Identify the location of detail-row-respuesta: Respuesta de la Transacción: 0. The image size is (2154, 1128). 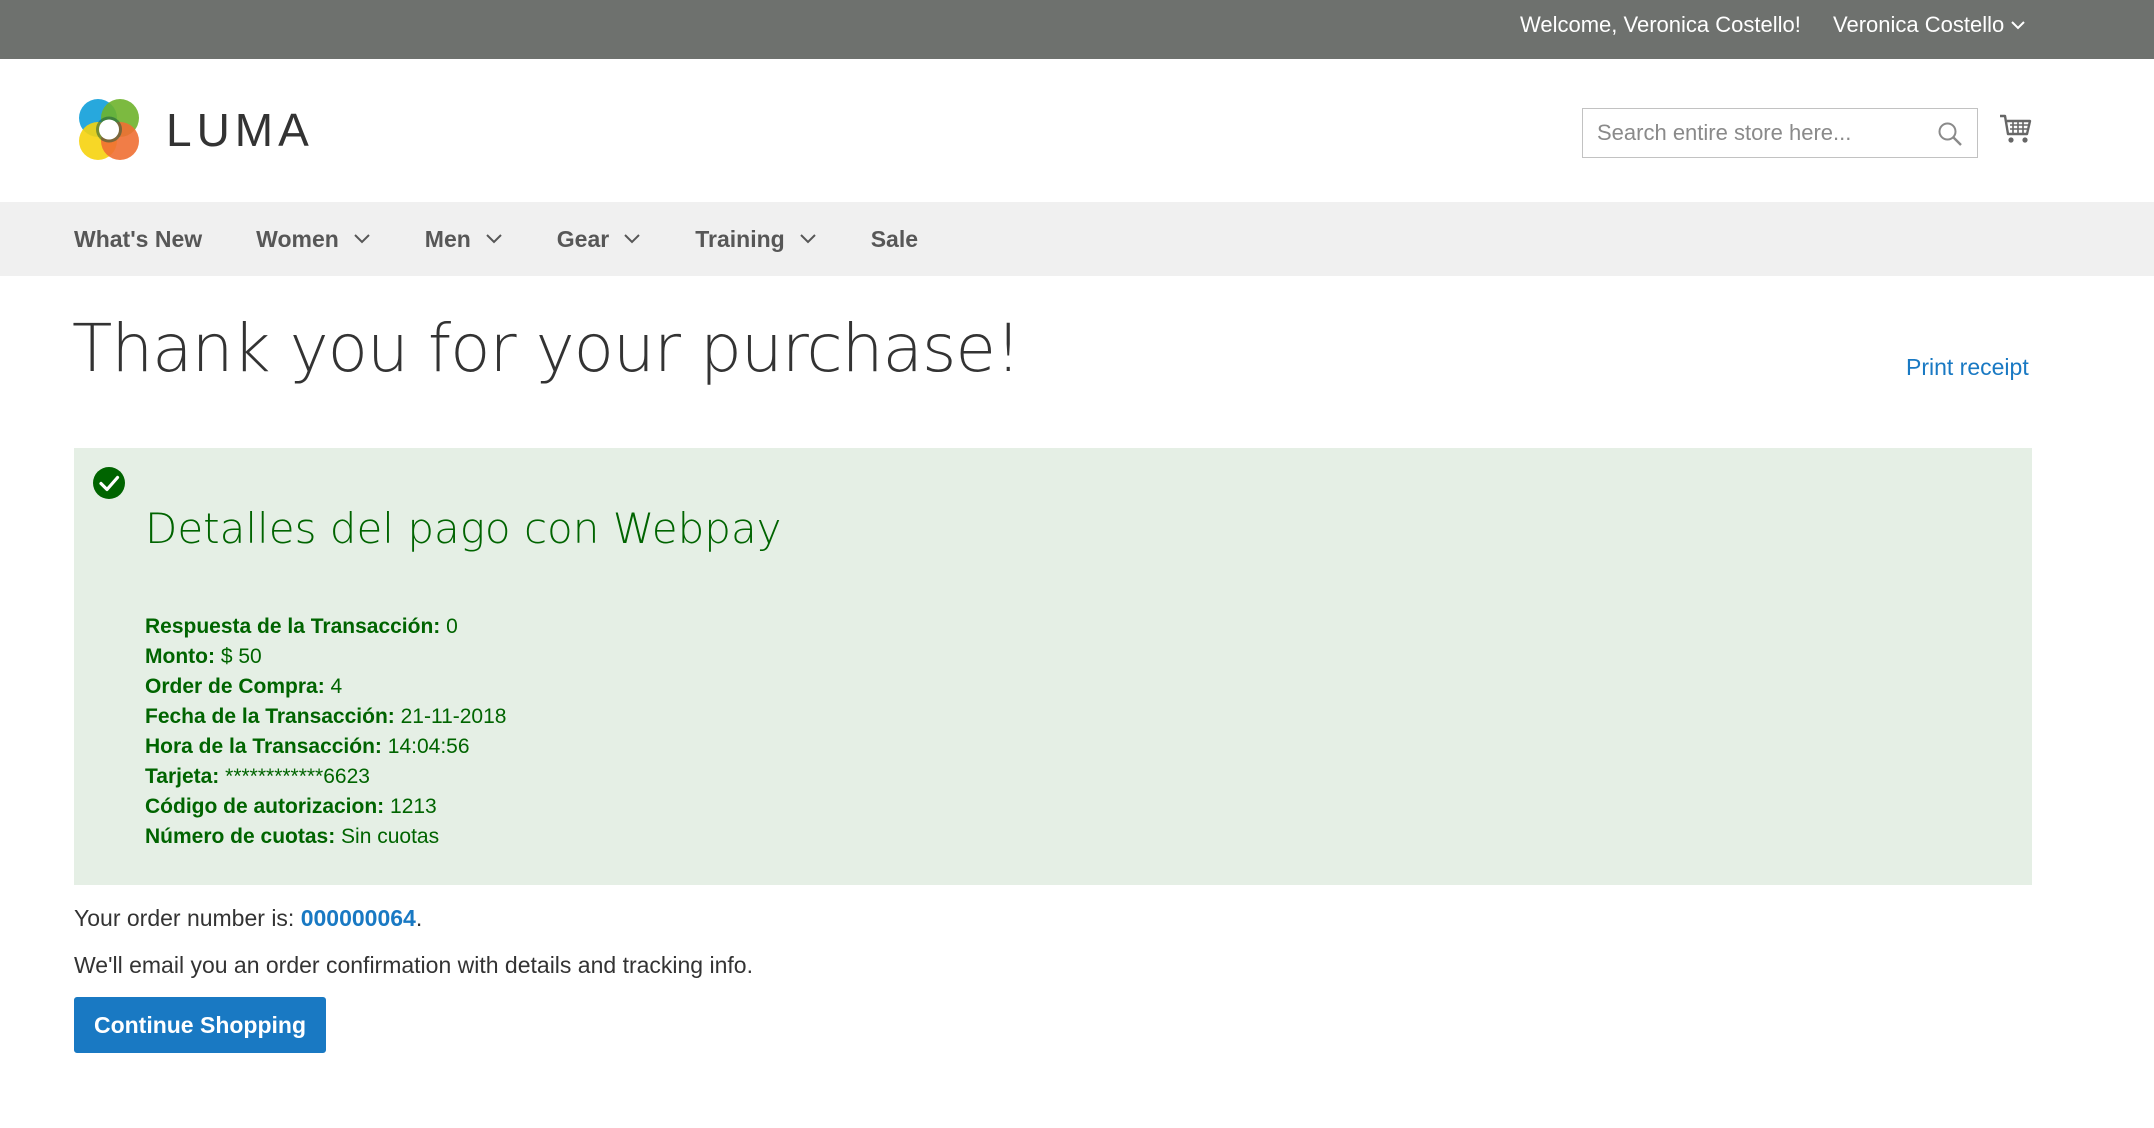
(325, 627).